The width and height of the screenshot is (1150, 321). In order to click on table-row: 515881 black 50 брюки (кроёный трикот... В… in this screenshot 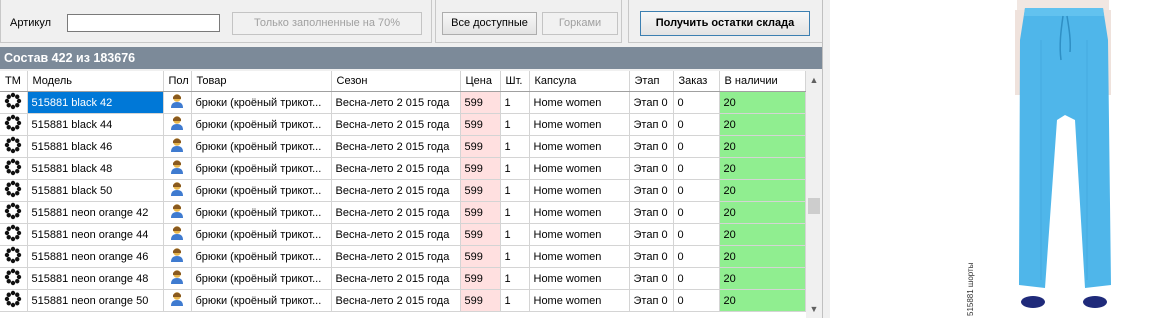, I will do `click(403, 190)`.